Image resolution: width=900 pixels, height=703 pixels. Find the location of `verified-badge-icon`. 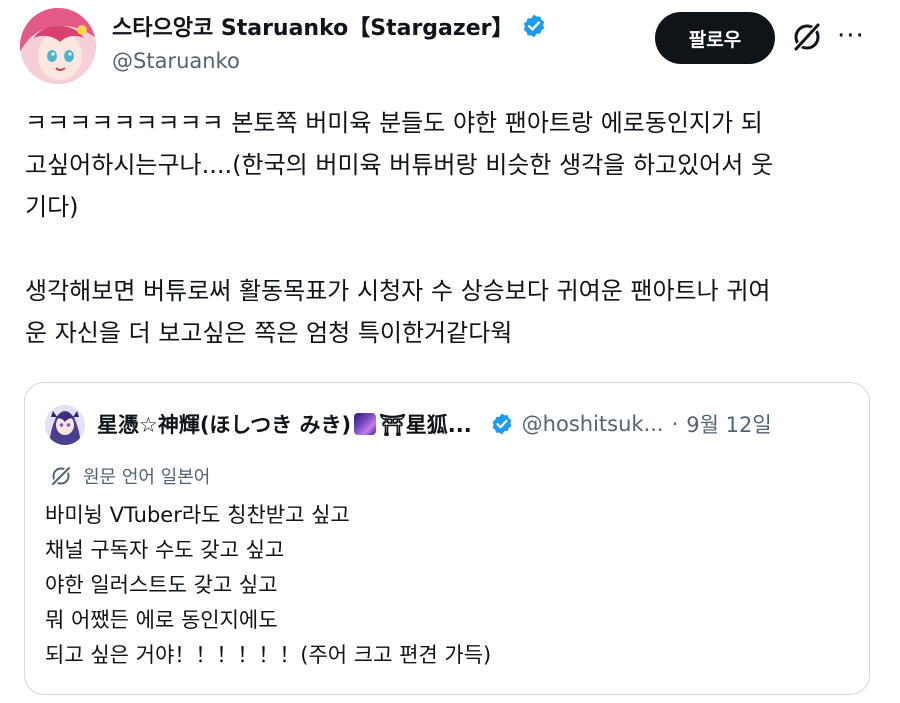

verified-badge-icon is located at coordinates (534, 26).